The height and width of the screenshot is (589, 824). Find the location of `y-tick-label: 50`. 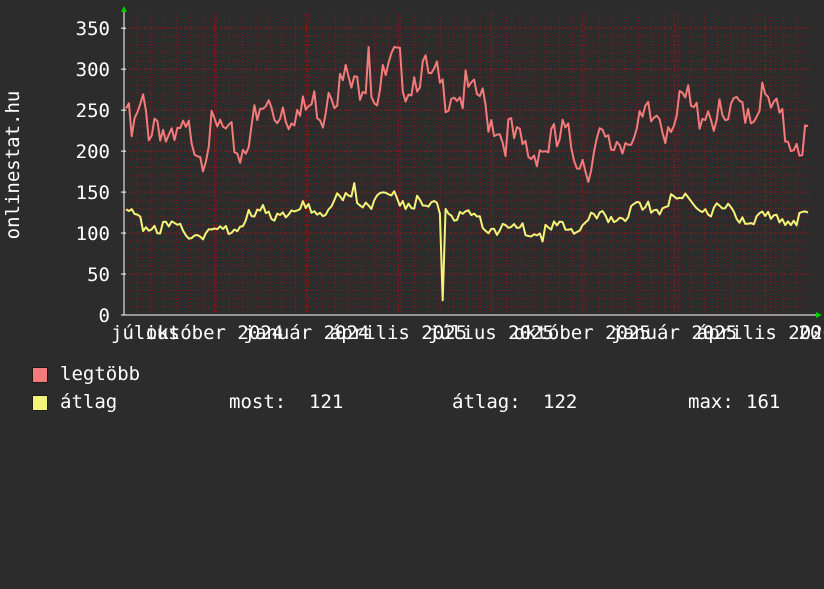

y-tick-label: 50 is located at coordinates (98, 275).